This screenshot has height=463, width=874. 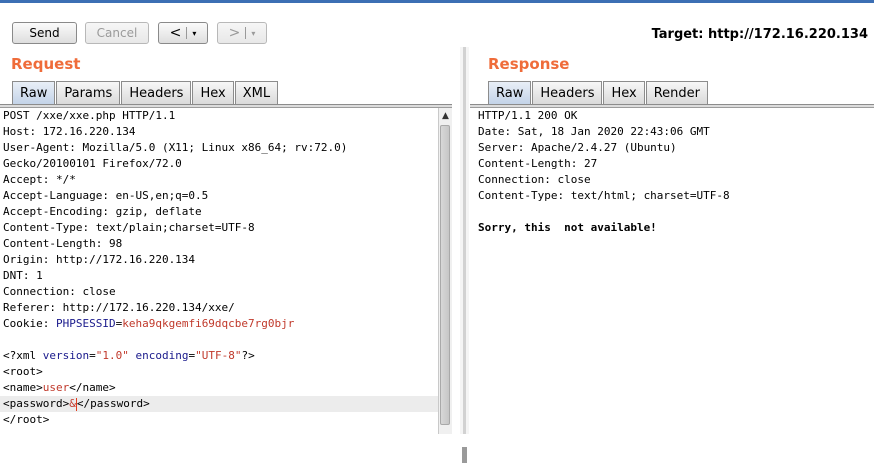 I want to click on response-title: Response, so click(x=529, y=64).